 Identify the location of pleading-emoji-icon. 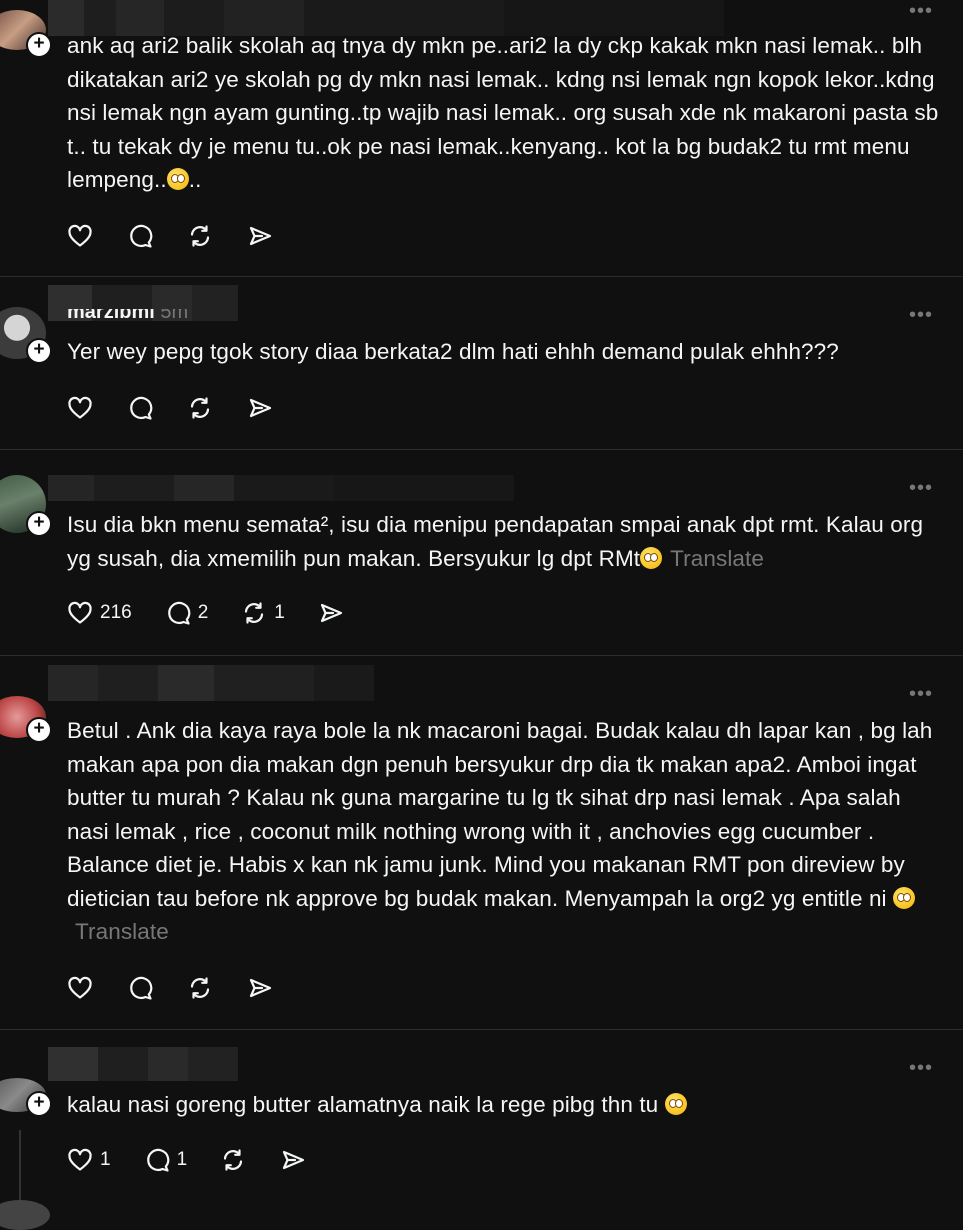
(651, 557).